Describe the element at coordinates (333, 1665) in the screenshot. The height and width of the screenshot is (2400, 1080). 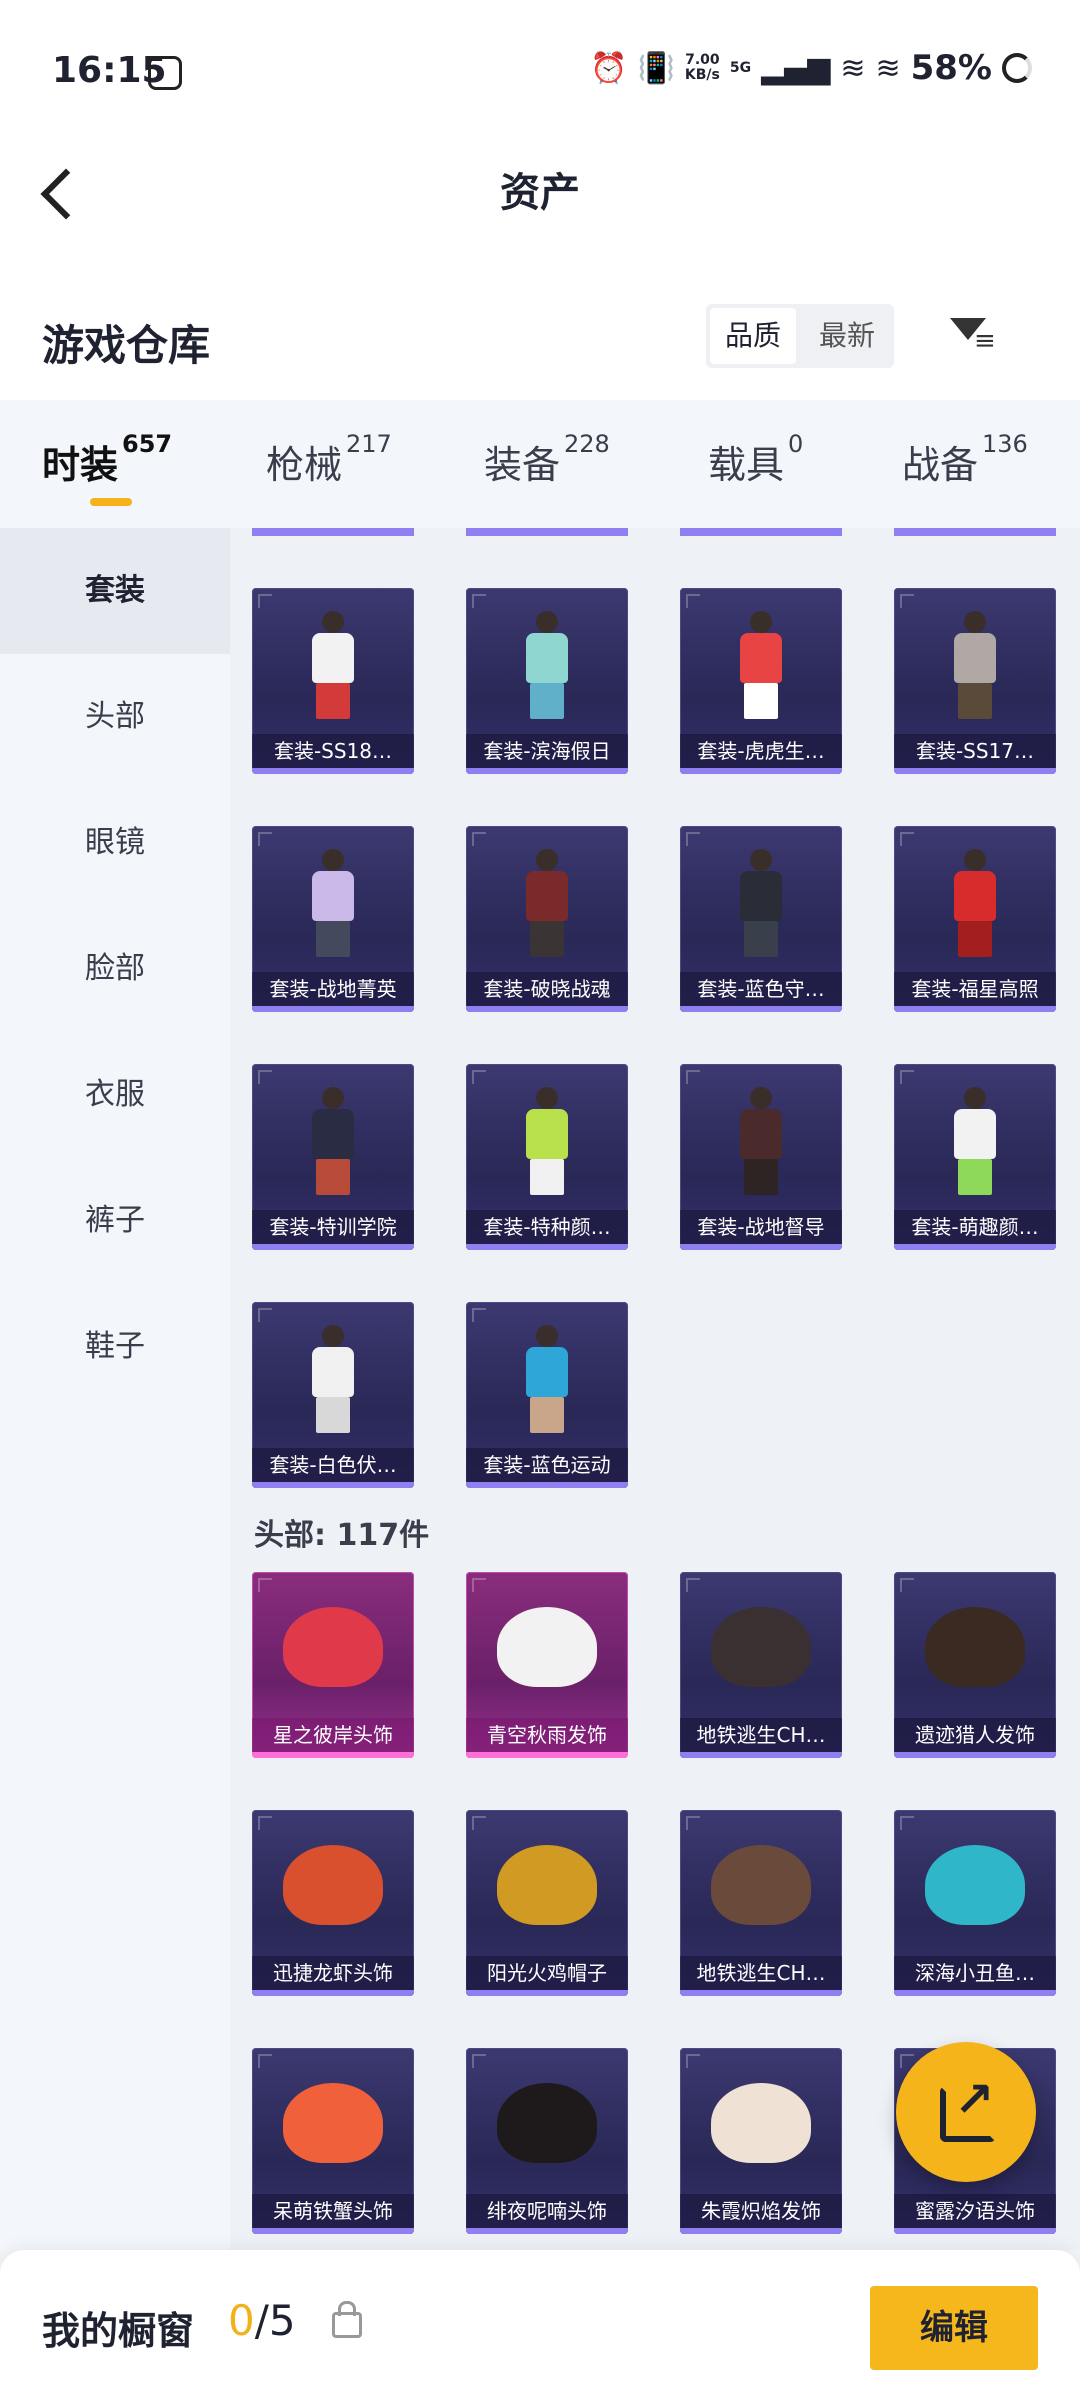
I see `item-card: 星之彼岸头饰` at that location.